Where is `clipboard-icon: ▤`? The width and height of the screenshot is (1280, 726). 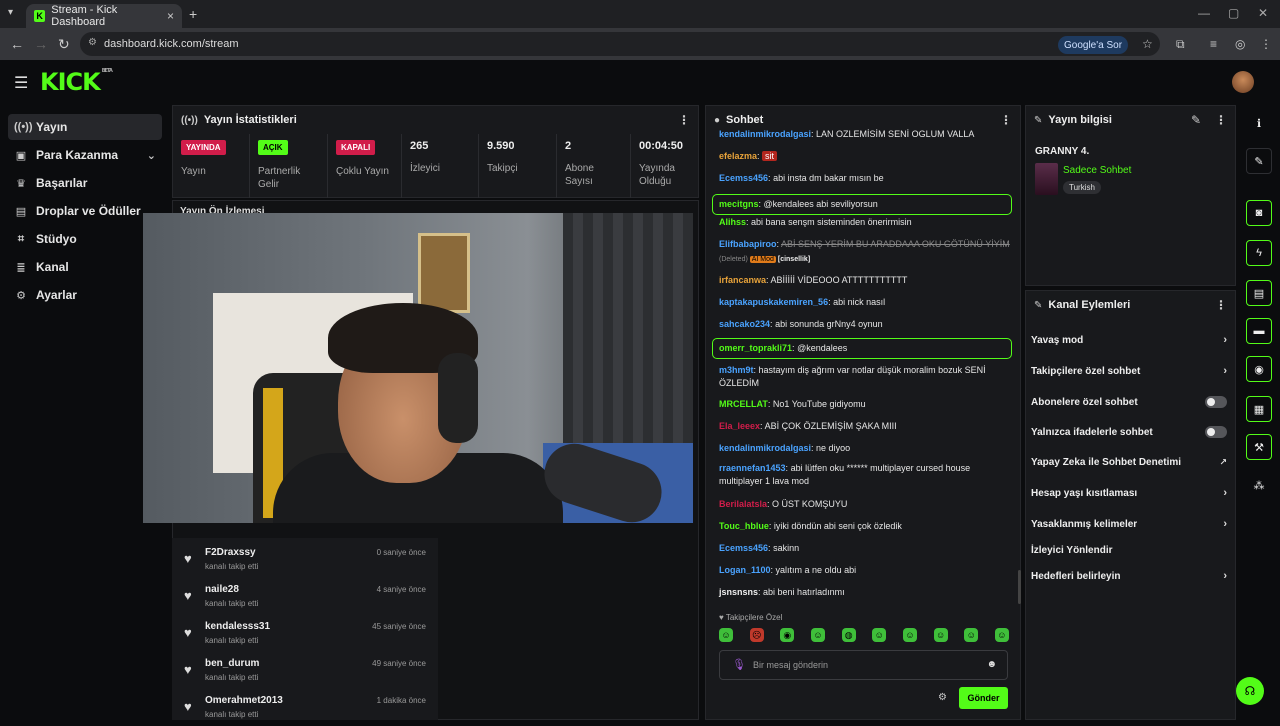
clipboard-icon: ▤ is located at coordinates (1259, 293).